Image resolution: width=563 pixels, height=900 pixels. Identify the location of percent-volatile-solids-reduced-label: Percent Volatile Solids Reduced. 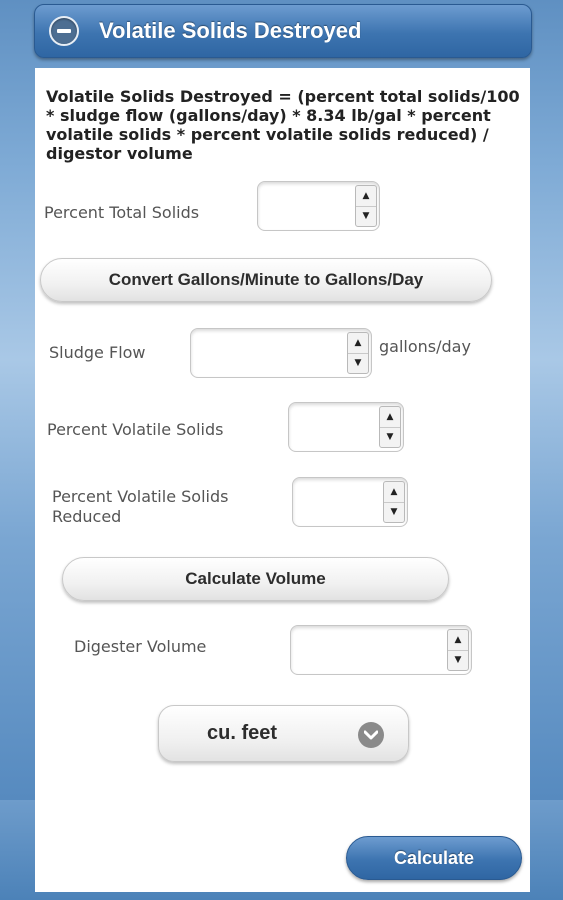
(140, 506).